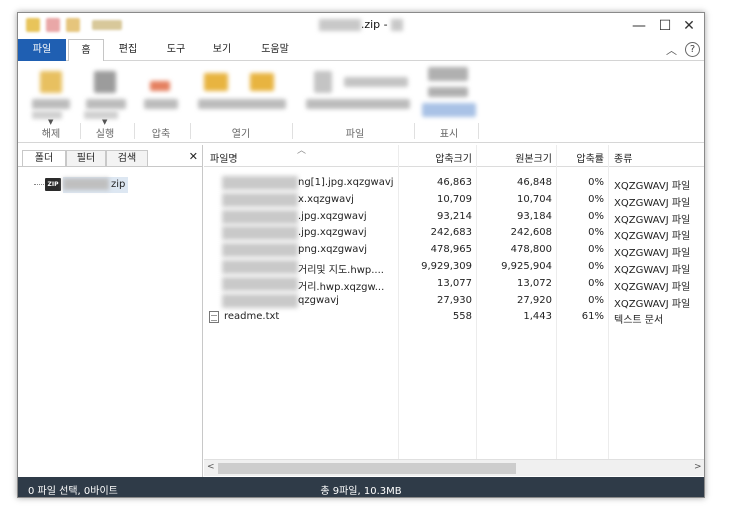 Image resolution: width=740 pixels, height=509 pixels. Describe the element at coordinates (639, 26) in the screenshot. I see `minimize-button: —` at that location.